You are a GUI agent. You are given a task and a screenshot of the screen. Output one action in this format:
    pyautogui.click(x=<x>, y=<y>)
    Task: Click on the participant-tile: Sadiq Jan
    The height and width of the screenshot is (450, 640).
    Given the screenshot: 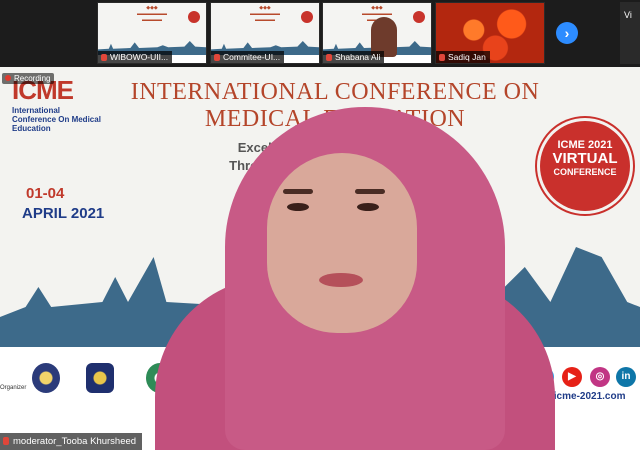 What is the action you would take?
    pyautogui.click(x=490, y=33)
    